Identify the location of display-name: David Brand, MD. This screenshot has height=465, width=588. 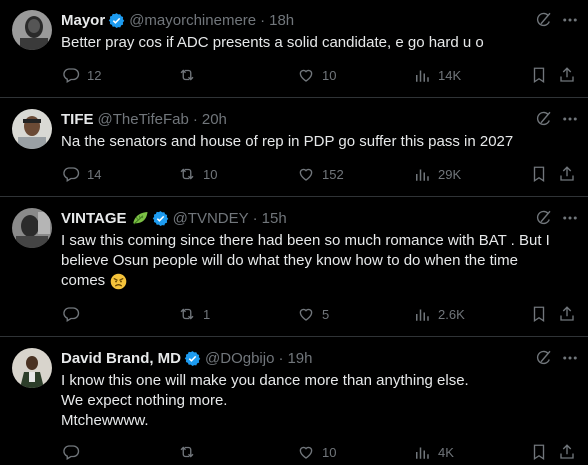
(121, 358).